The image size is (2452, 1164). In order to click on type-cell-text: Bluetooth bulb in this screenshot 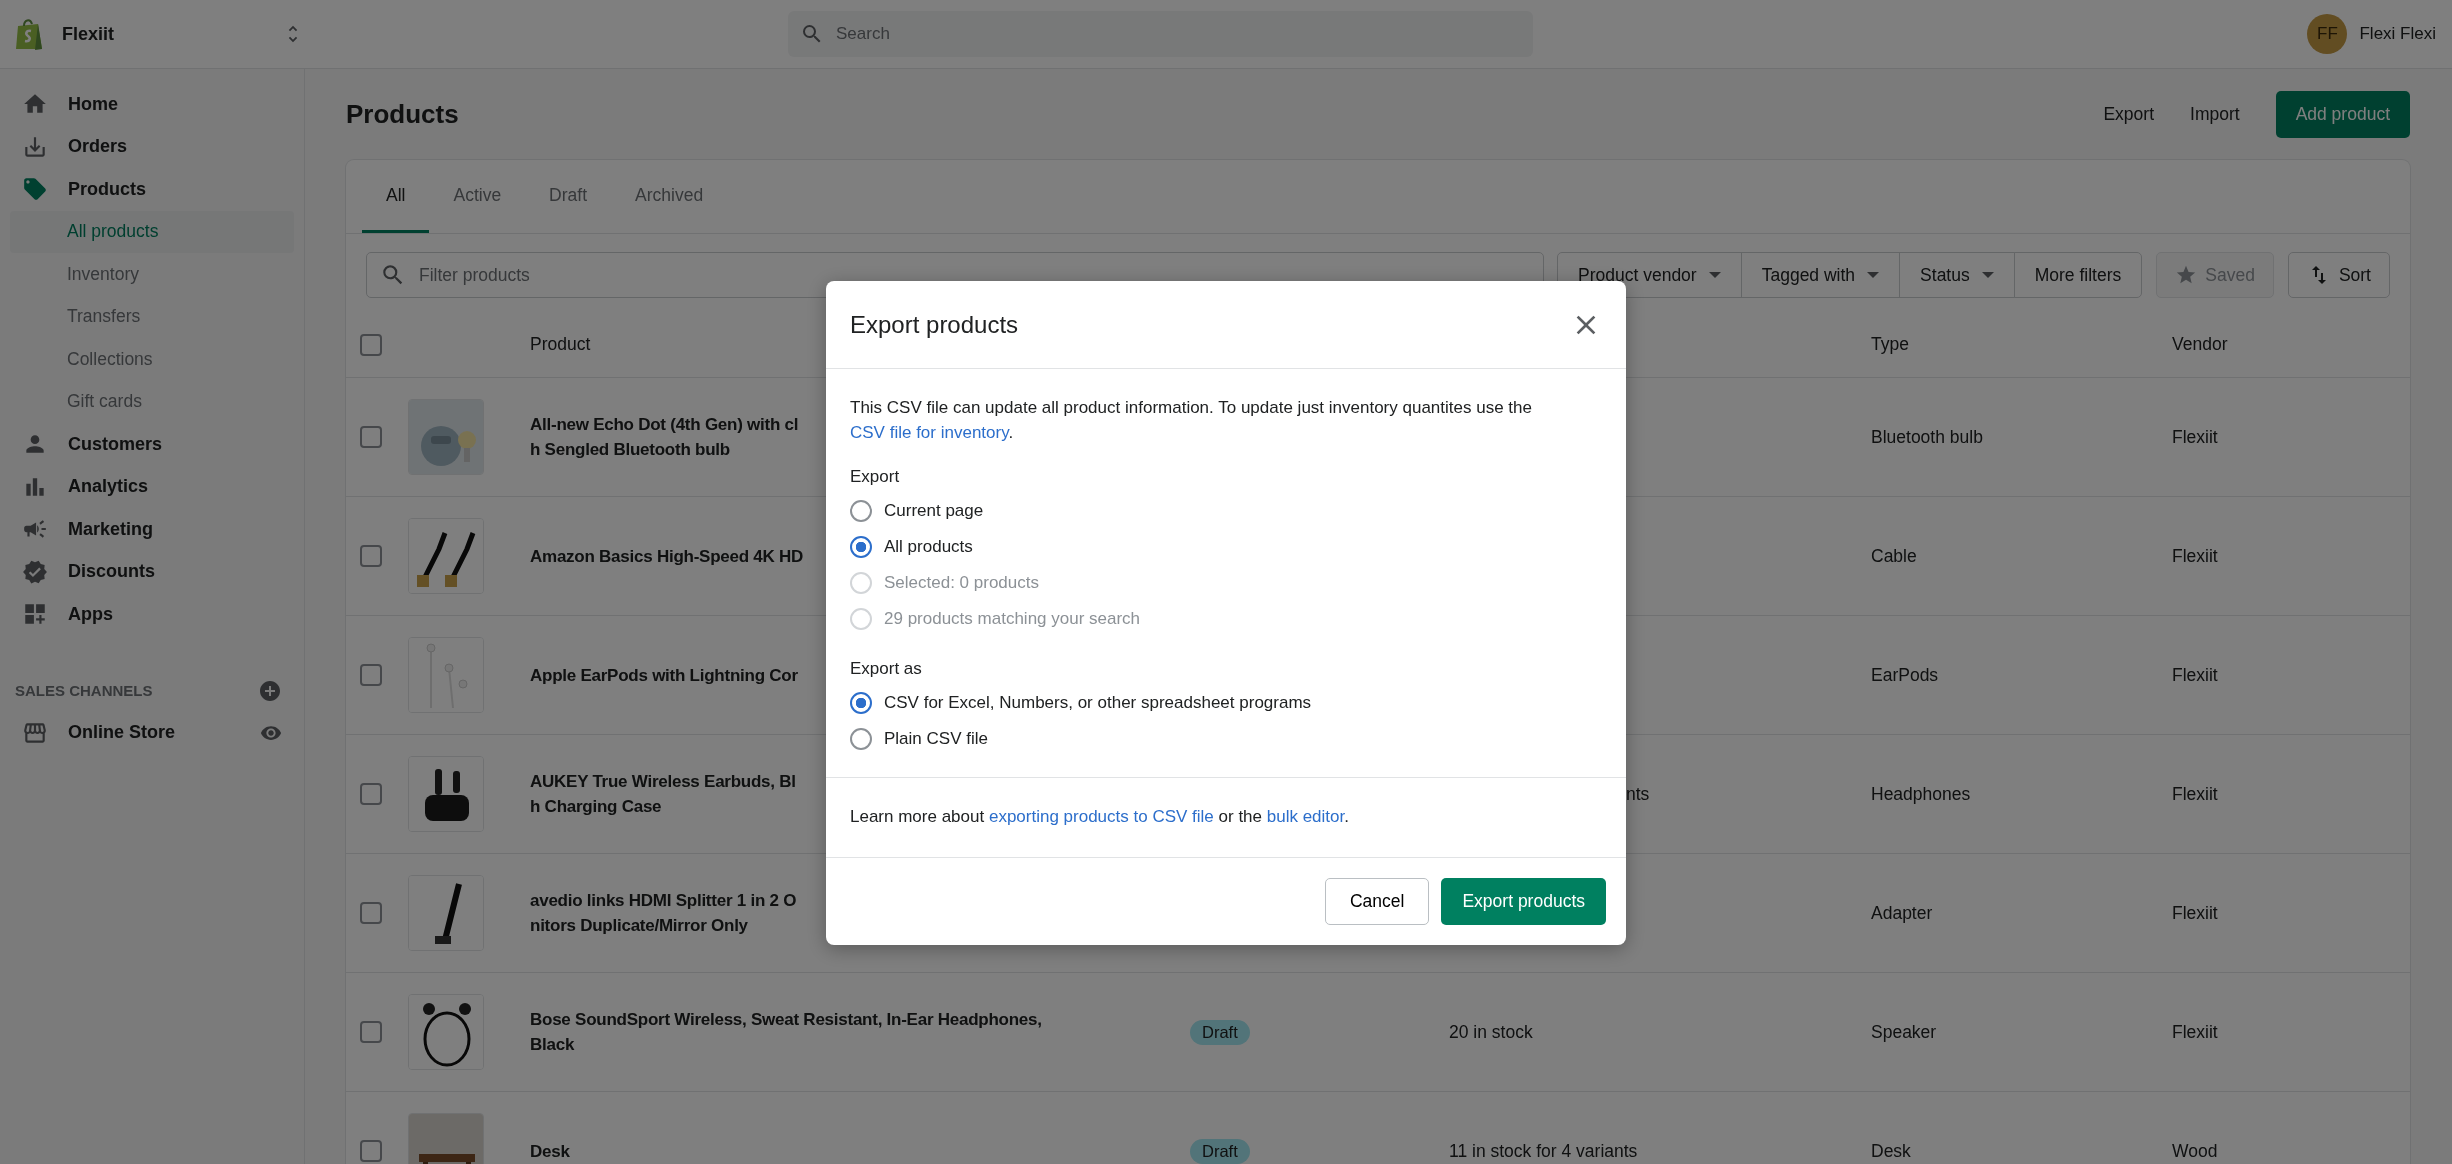, I will do `click(1927, 437)`.